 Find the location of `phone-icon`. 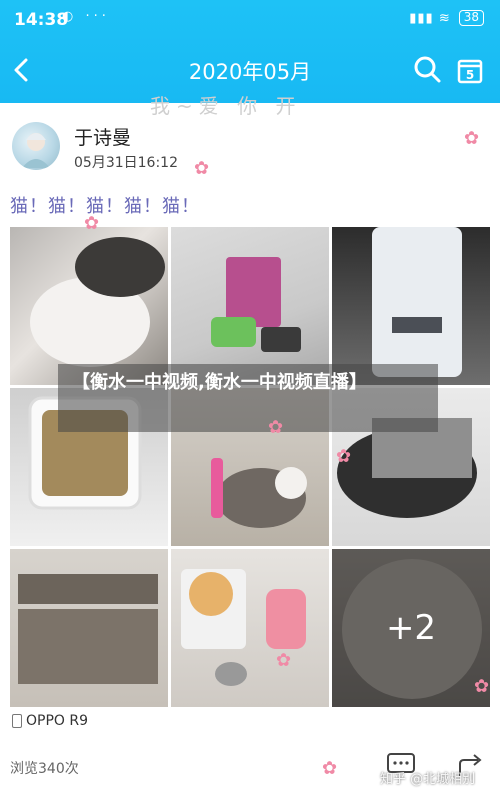

phone-icon is located at coordinates (17, 721).